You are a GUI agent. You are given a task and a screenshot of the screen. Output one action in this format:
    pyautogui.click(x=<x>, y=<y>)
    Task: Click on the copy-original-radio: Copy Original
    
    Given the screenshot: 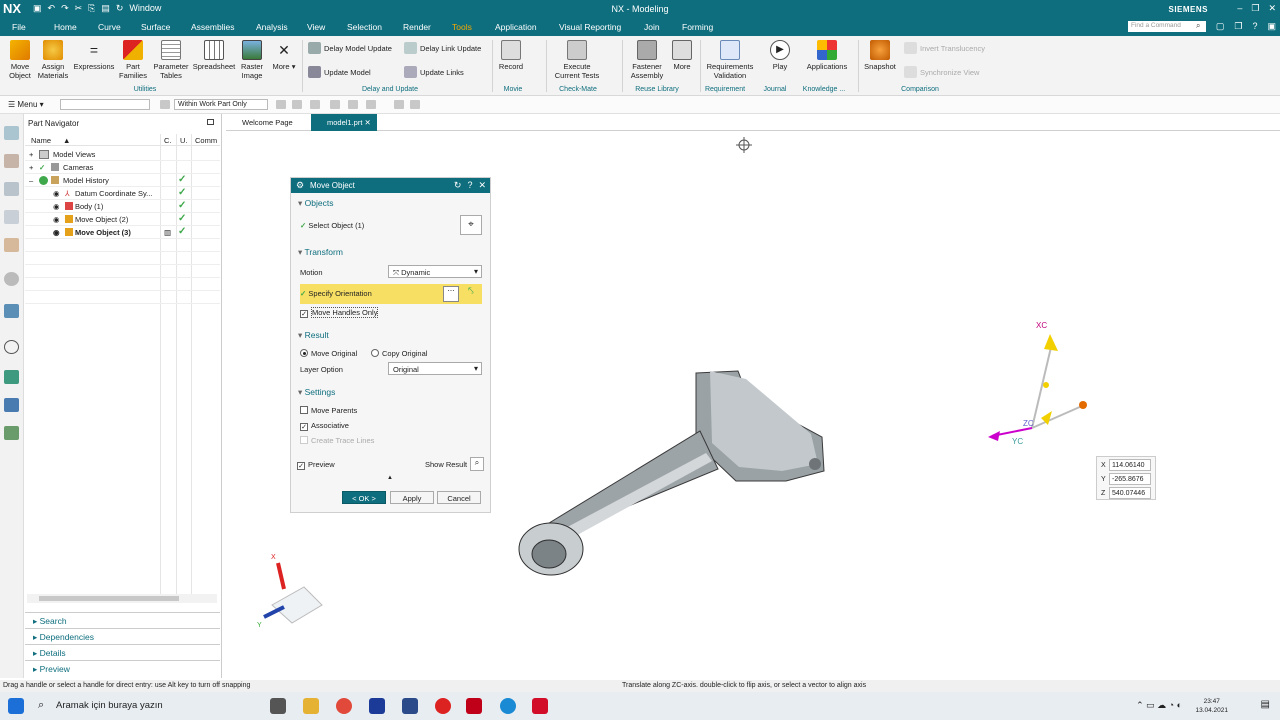 What is the action you would take?
    pyautogui.click(x=399, y=353)
    